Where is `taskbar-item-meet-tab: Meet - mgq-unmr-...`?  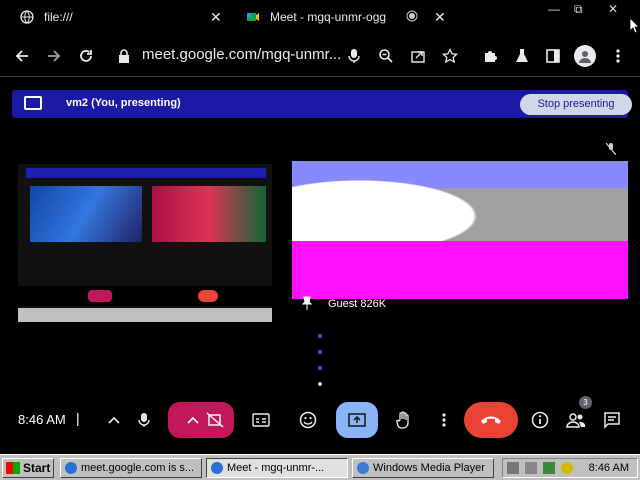 taskbar-item-meet-tab: Meet - mgq-unmr-... is located at coordinates (277, 468).